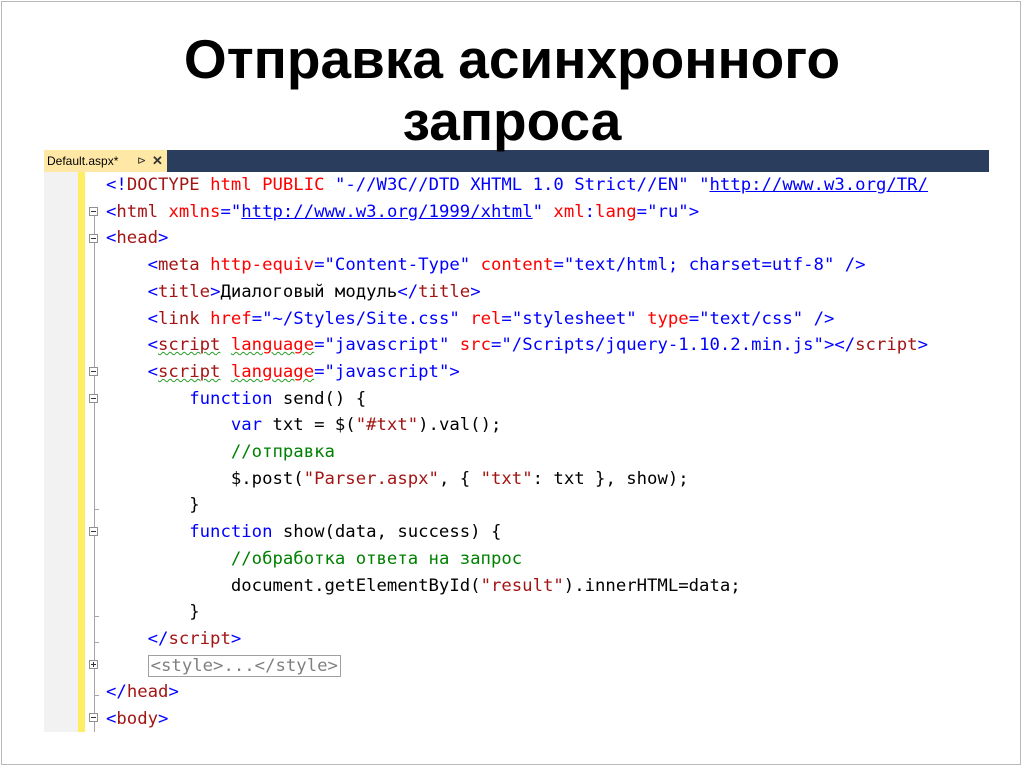  What do you see at coordinates (220, 452) in the screenshot?
I see `code-line: //отправка` at bounding box center [220, 452].